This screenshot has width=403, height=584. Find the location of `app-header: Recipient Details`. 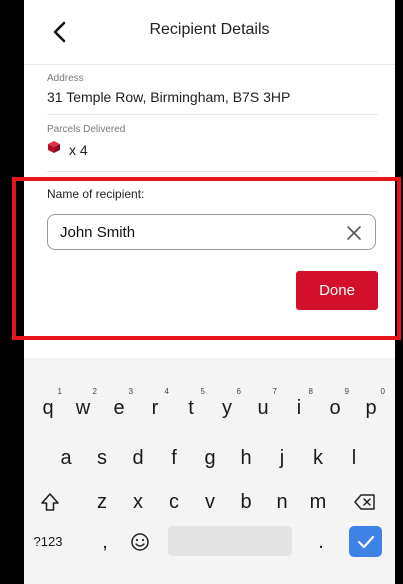

app-header: Recipient Details is located at coordinates (209, 32).